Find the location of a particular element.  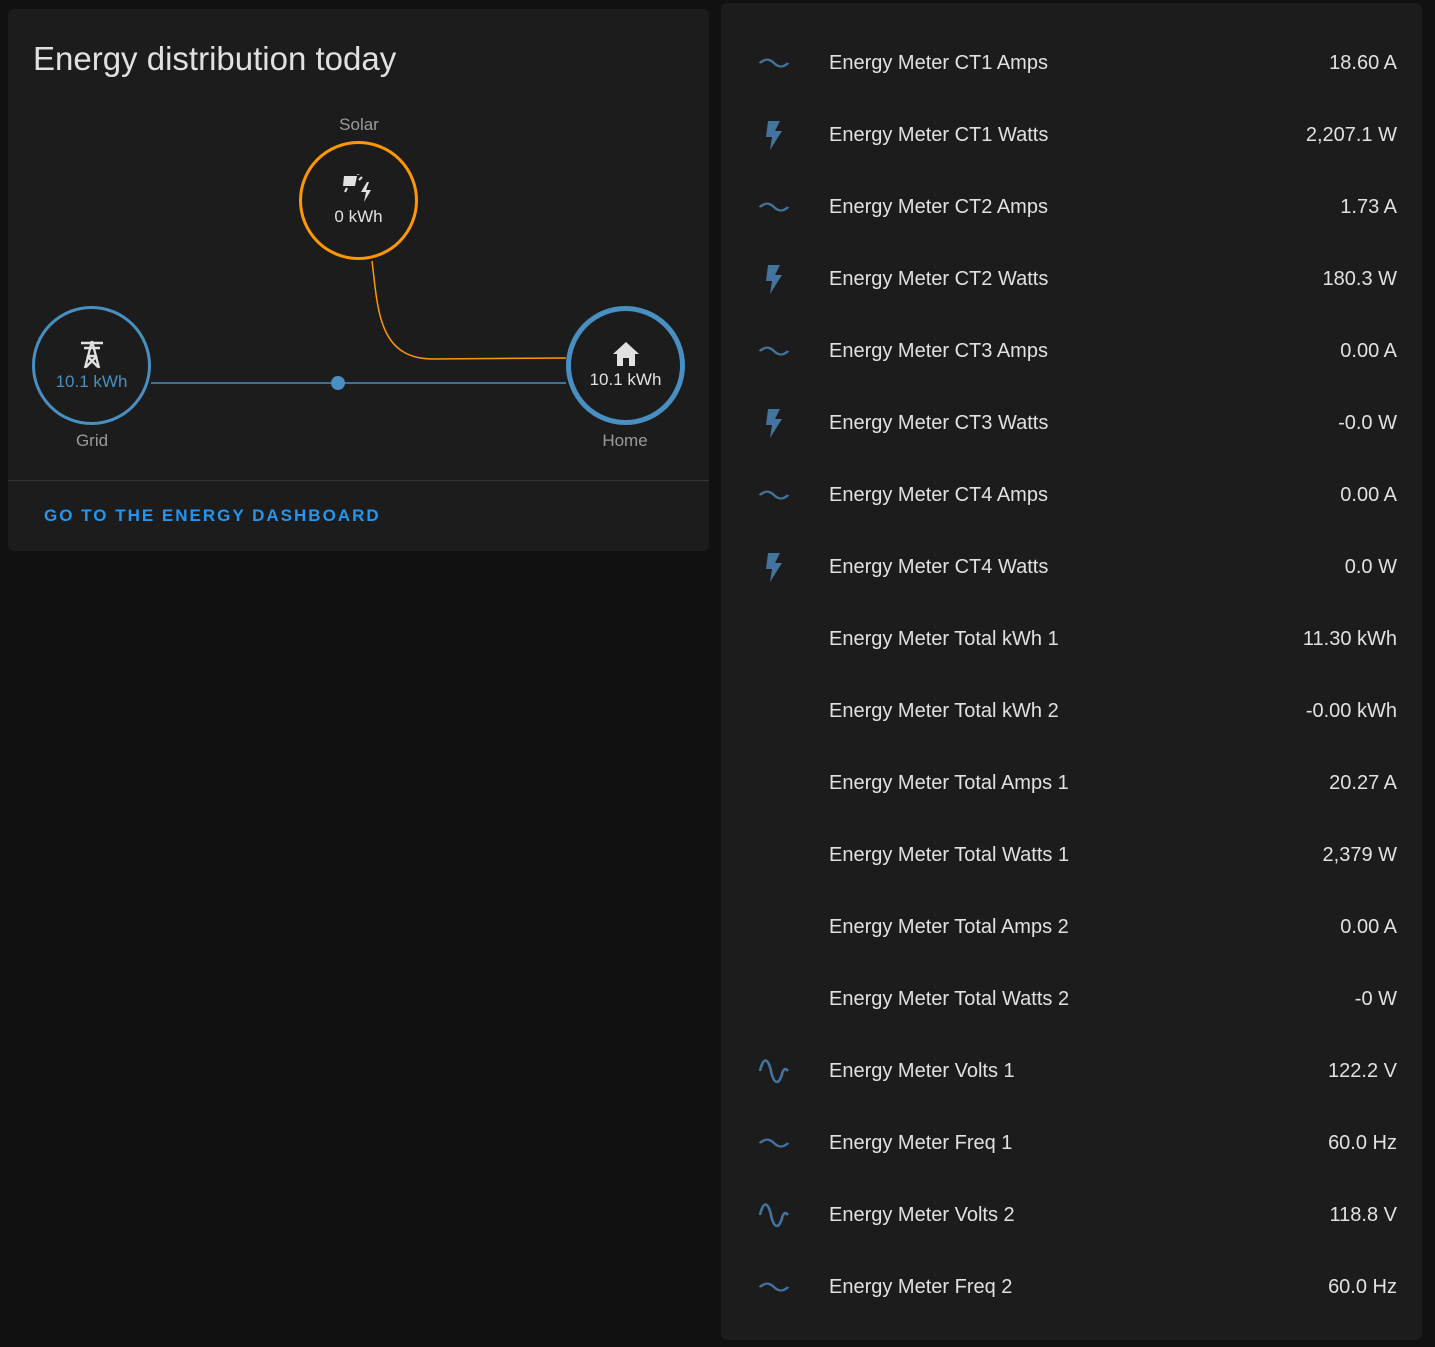

entity-value: 0.0 W is located at coordinates (1370, 567).